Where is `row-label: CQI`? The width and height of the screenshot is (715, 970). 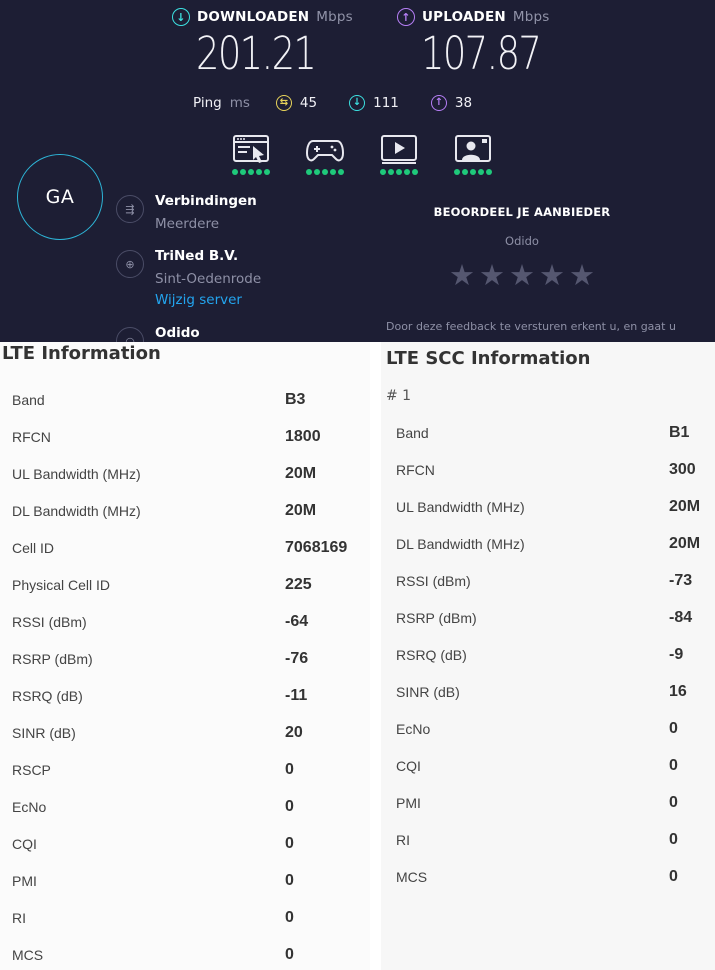 row-label: CQI is located at coordinates (408, 765).